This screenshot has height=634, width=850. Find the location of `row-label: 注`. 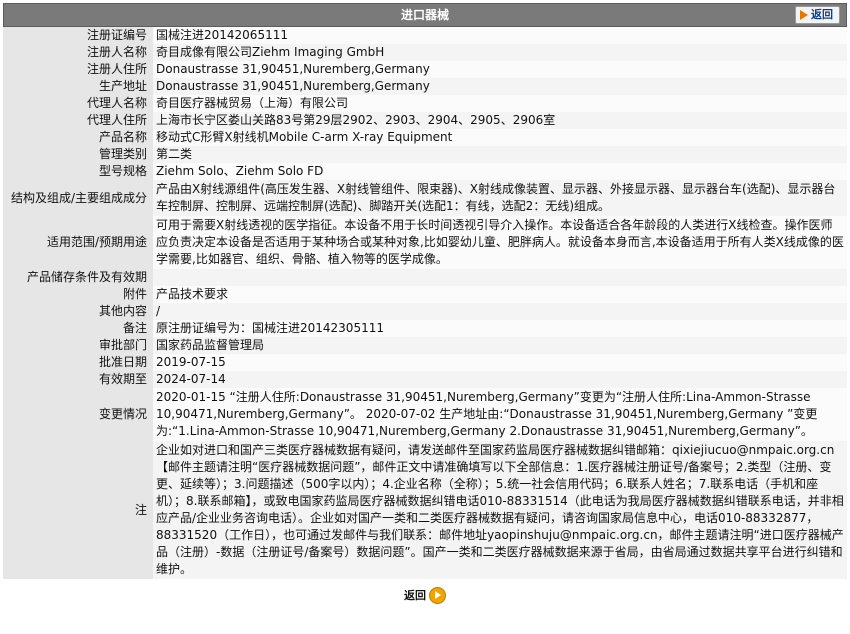

row-label: 注 is located at coordinates (78, 510).